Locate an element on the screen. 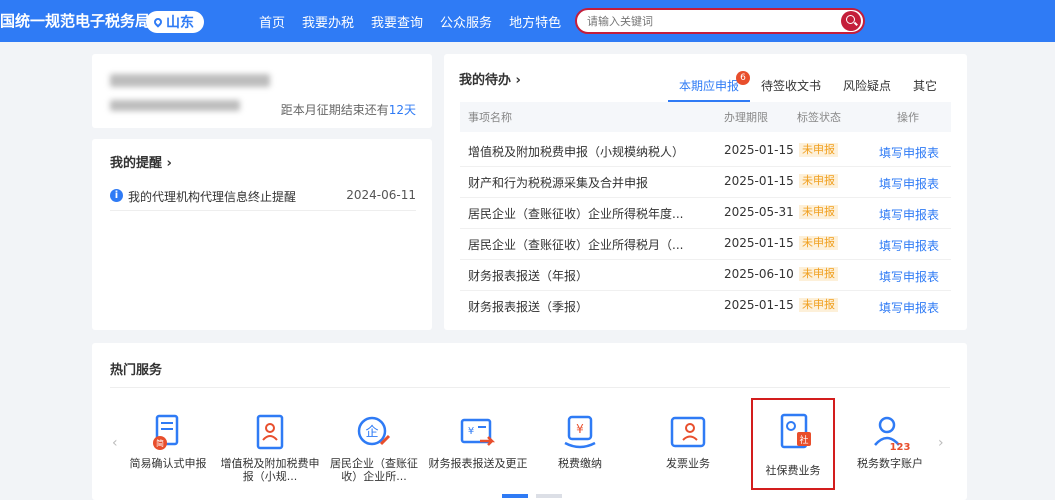  col-deadline: 办理期限 is located at coordinates (746, 117).